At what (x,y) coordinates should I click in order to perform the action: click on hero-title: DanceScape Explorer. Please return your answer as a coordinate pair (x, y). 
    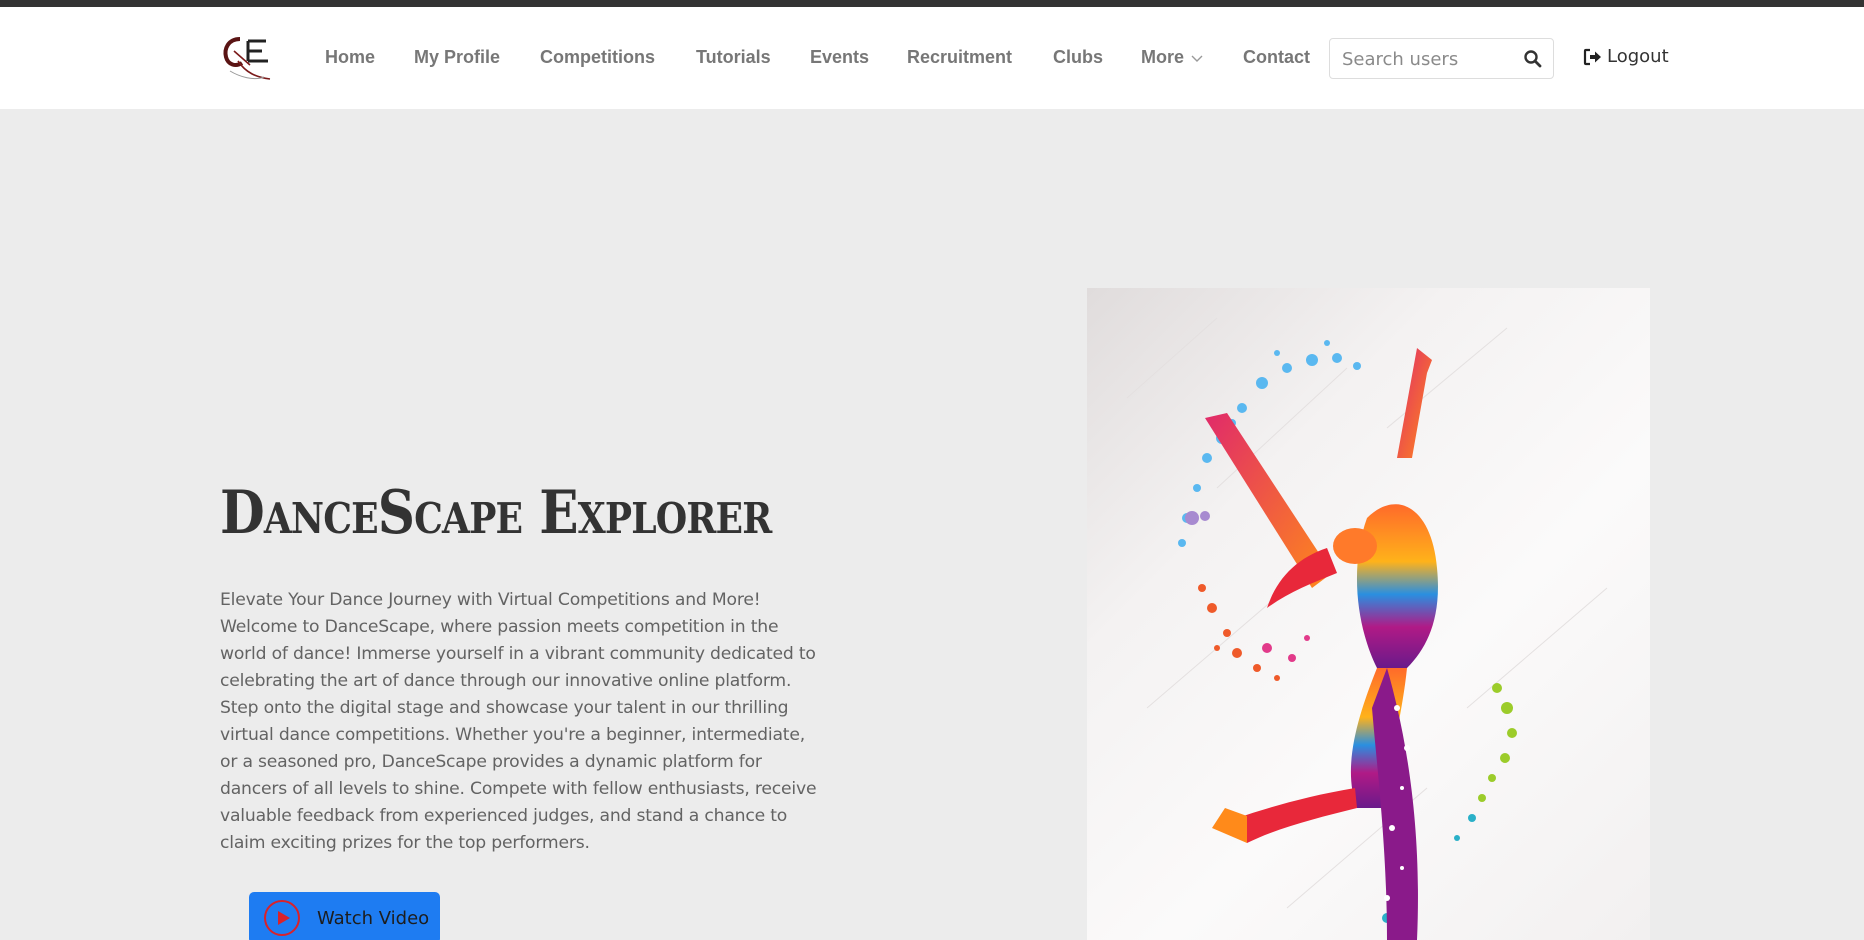
    Looking at the image, I should click on (496, 513).